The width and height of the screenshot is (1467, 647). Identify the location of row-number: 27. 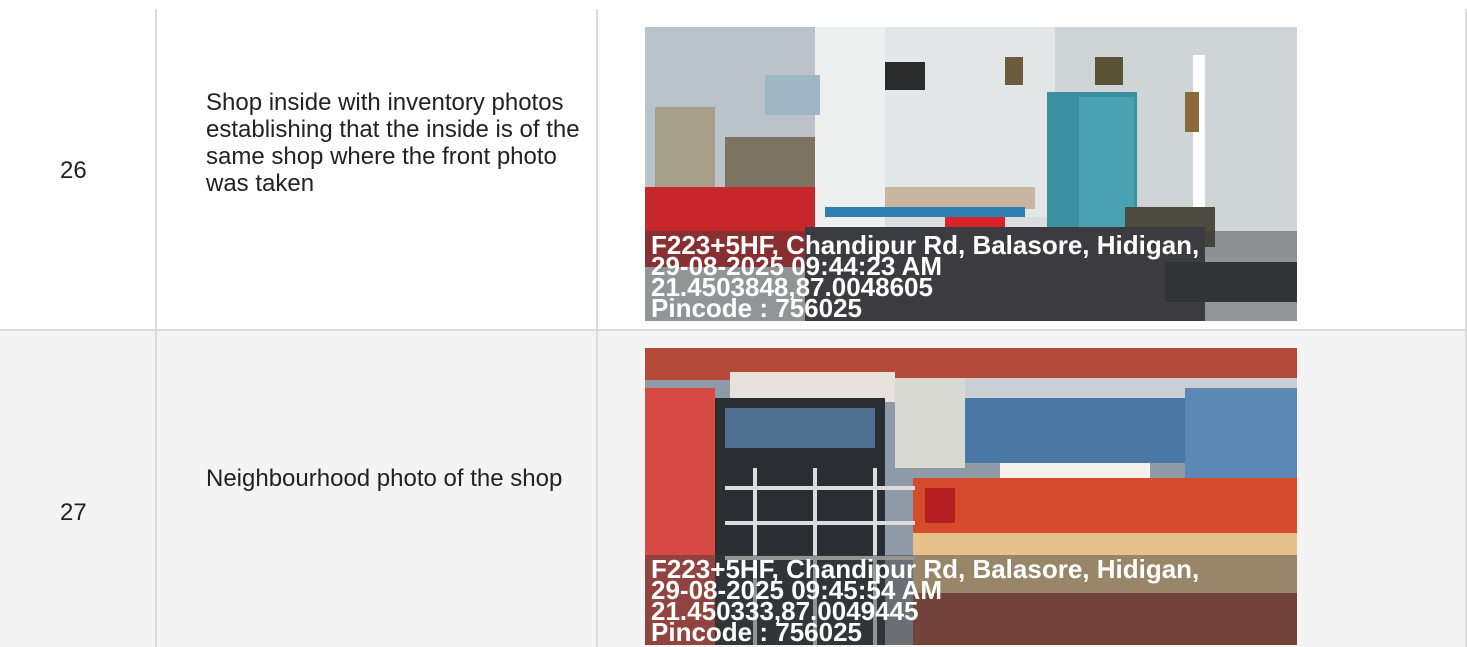
(73, 512).